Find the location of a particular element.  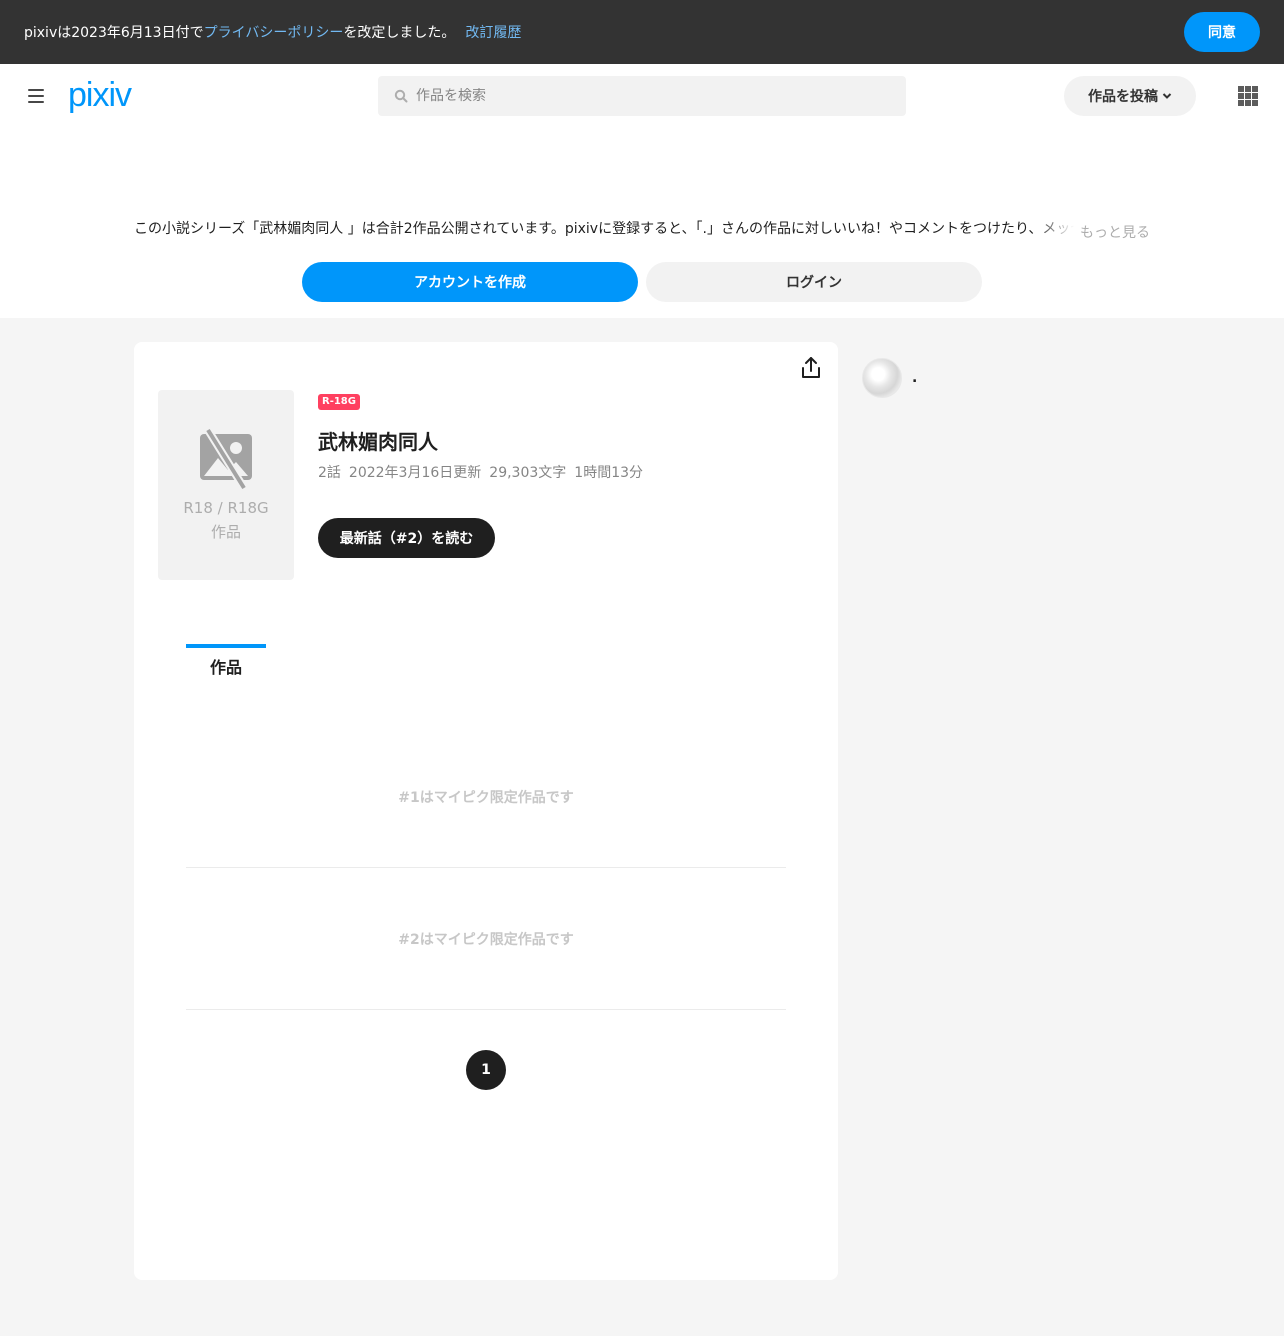

search-box is located at coordinates (642, 96).